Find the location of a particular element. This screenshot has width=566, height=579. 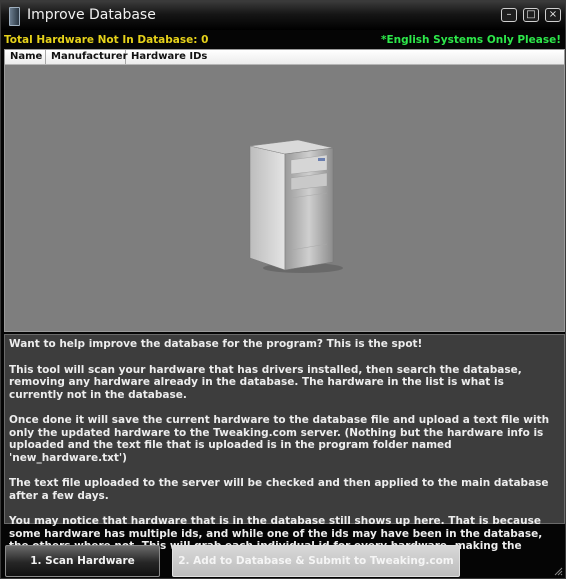

resize-grip-icon is located at coordinates (558, 571).